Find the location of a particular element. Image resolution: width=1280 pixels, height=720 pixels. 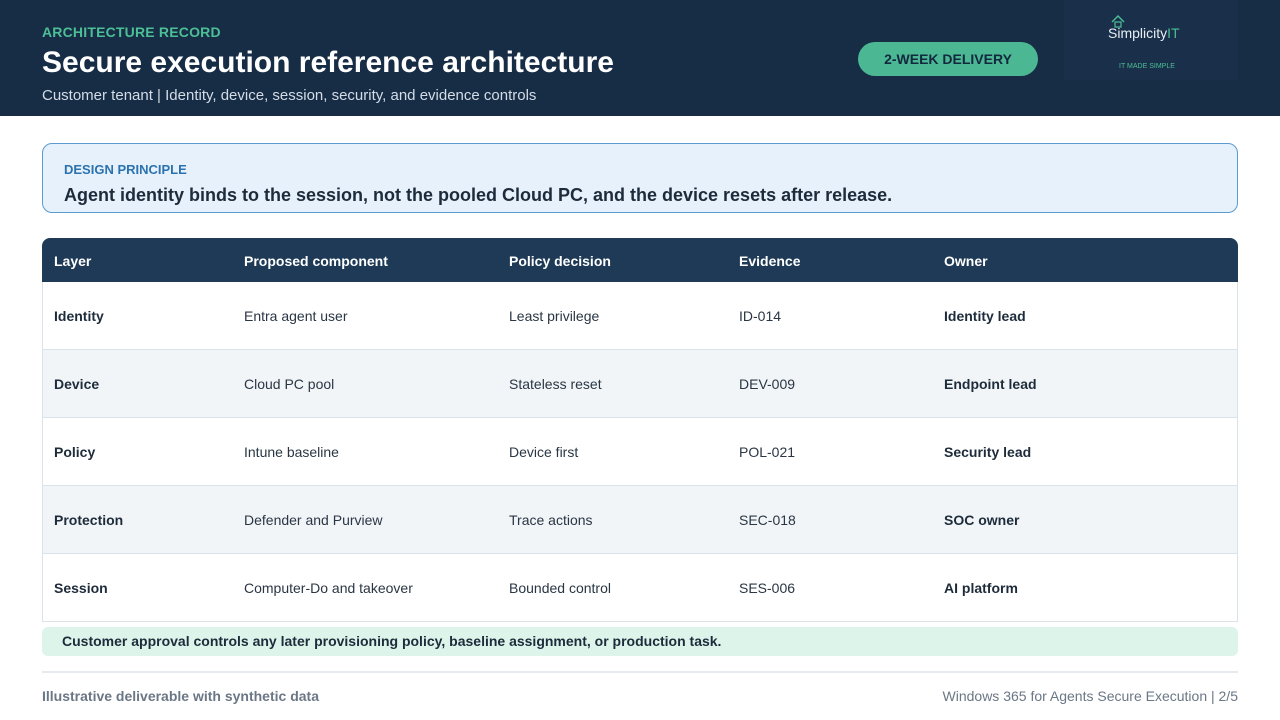

footer-divider is located at coordinates (640, 672).